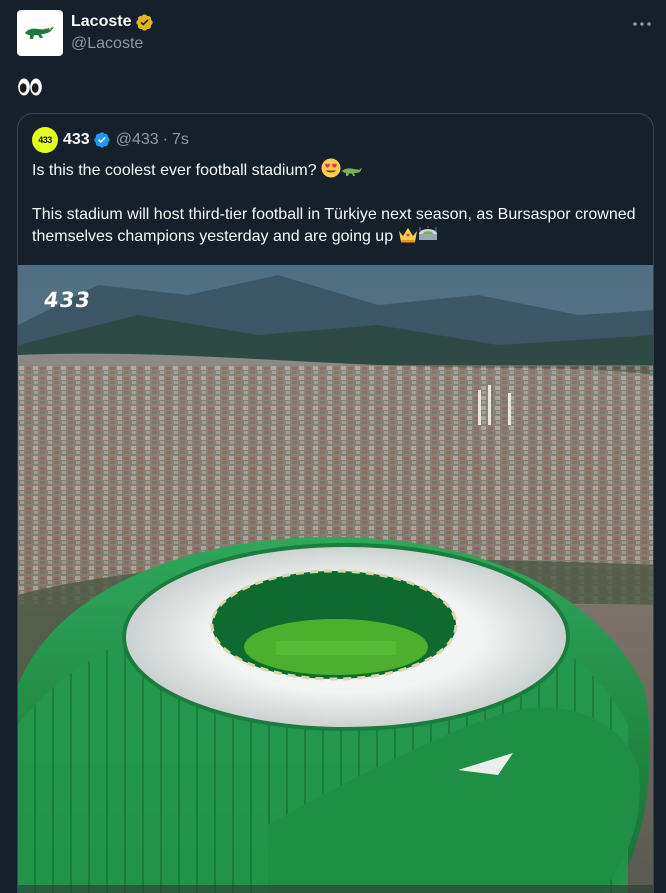 The height and width of the screenshot is (893, 666). I want to click on crocodile-logo-icon, so click(39, 33).